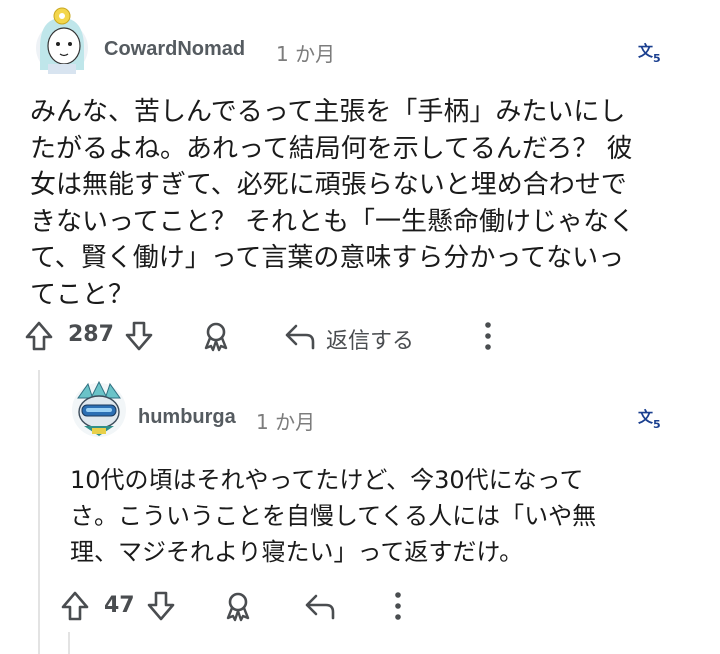 Image resolution: width=720 pixels, height=654 pixels. I want to click on comment-line: さ。こういうことを自慢してくる人には「いや無, so click(333, 516).